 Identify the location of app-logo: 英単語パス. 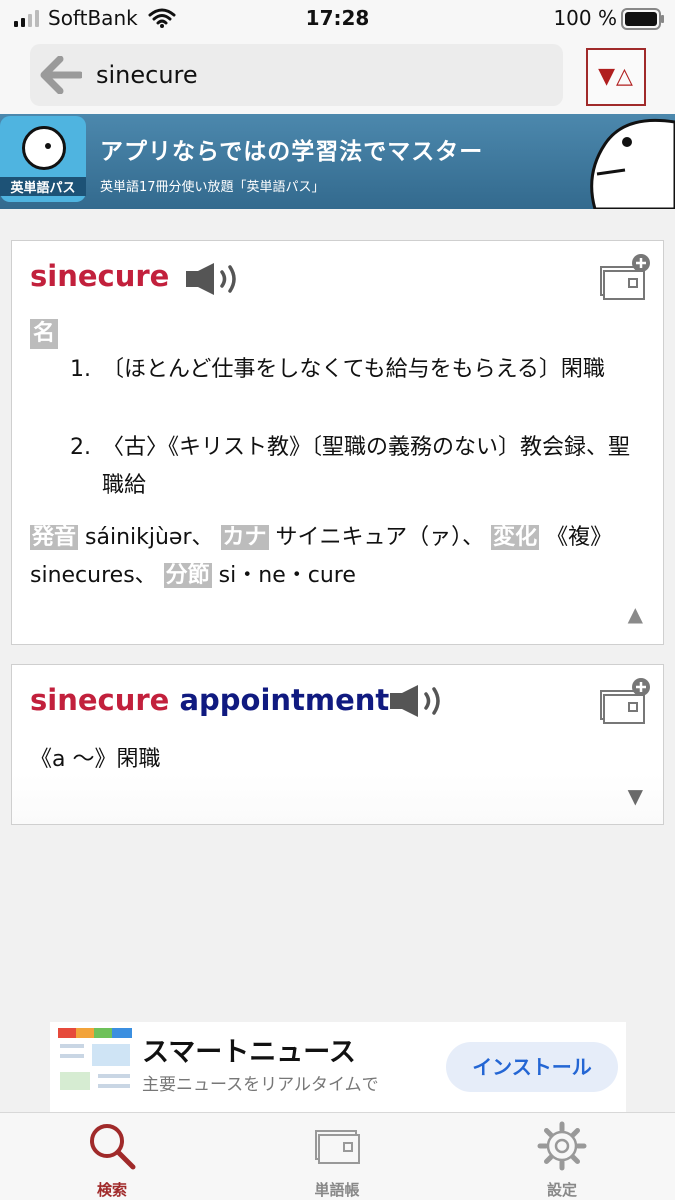
(43, 159).